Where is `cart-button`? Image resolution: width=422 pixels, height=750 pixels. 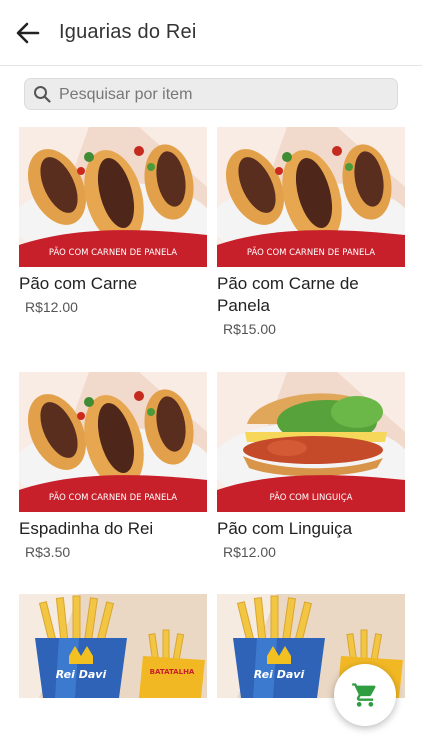
cart-button is located at coordinates (365, 695).